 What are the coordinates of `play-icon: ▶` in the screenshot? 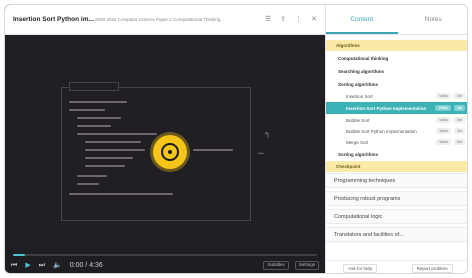 It's located at (27, 265).